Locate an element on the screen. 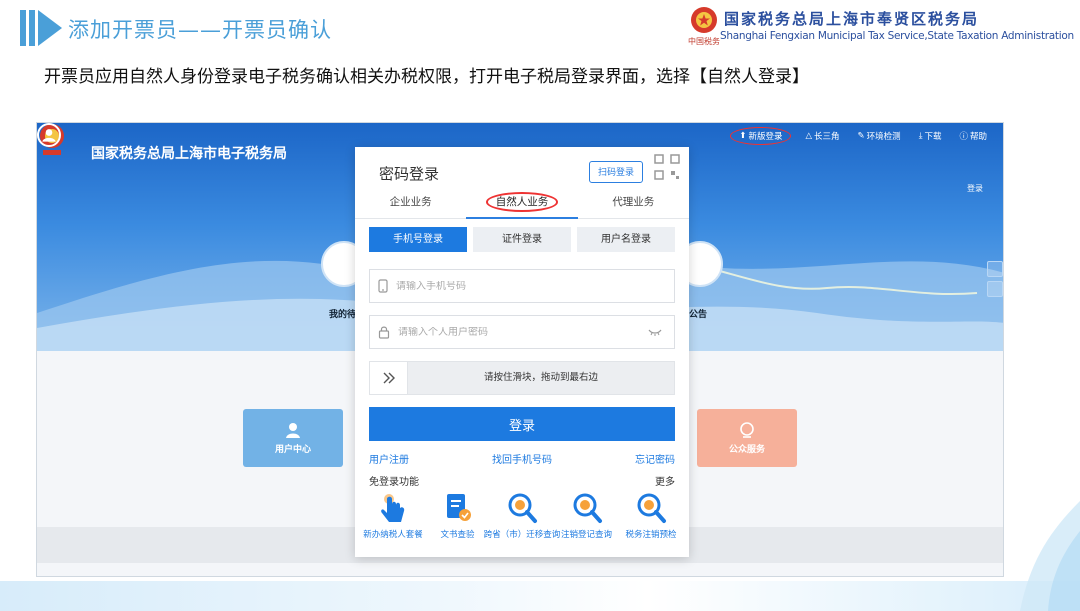 This screenshot has height=611, width=1080. free-login-shortcuts: 新办纳税人套餐 文书查验 跨省（市）迁移查询 注销登记查询 税务注销预检 is located at coordinates (522, 515).